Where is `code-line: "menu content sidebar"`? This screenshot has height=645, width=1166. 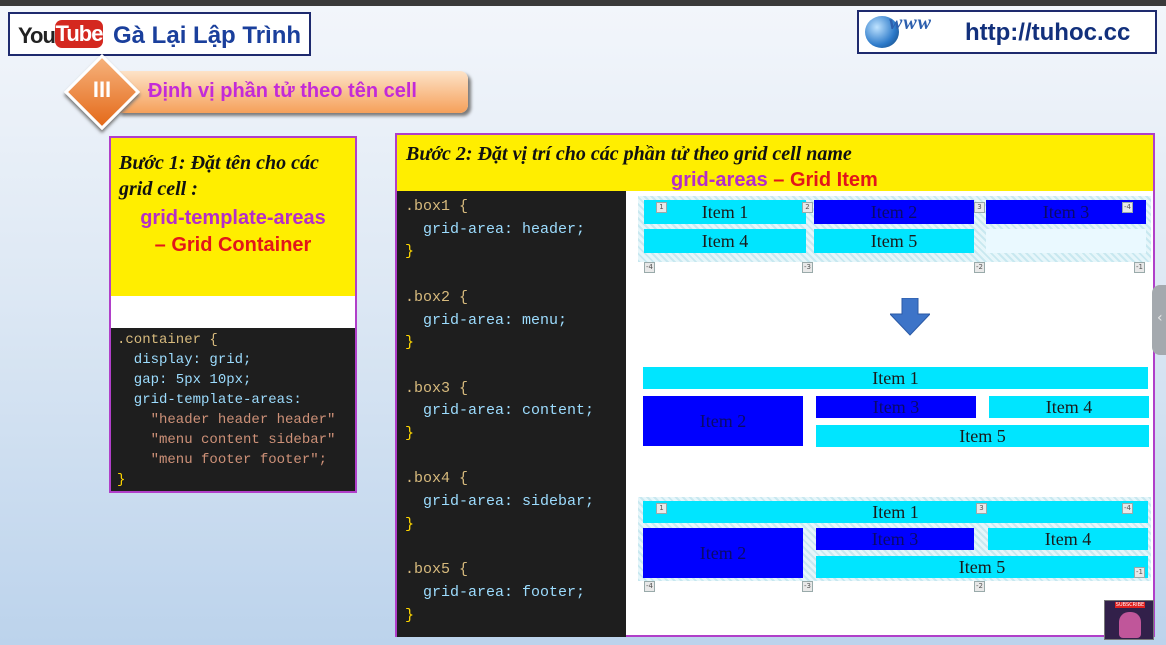 code-line: "menu content sidebar" is located at coordinates (236, 440).